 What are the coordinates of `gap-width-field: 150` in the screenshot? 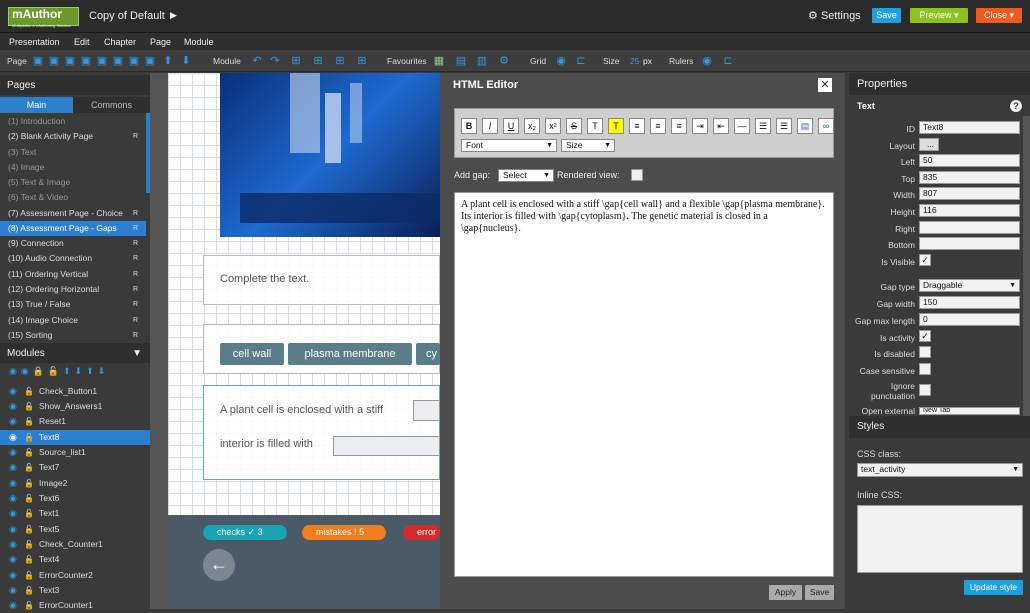 It's located at (969, 302).